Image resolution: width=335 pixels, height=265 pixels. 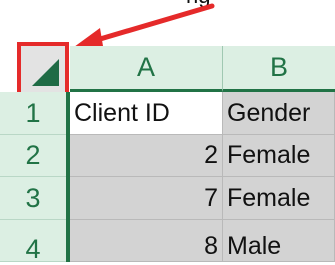 What do you see at coordinates (146, 156) in the screenshot?
I see `cell-a2: 2` at bounding box center [146, 156].